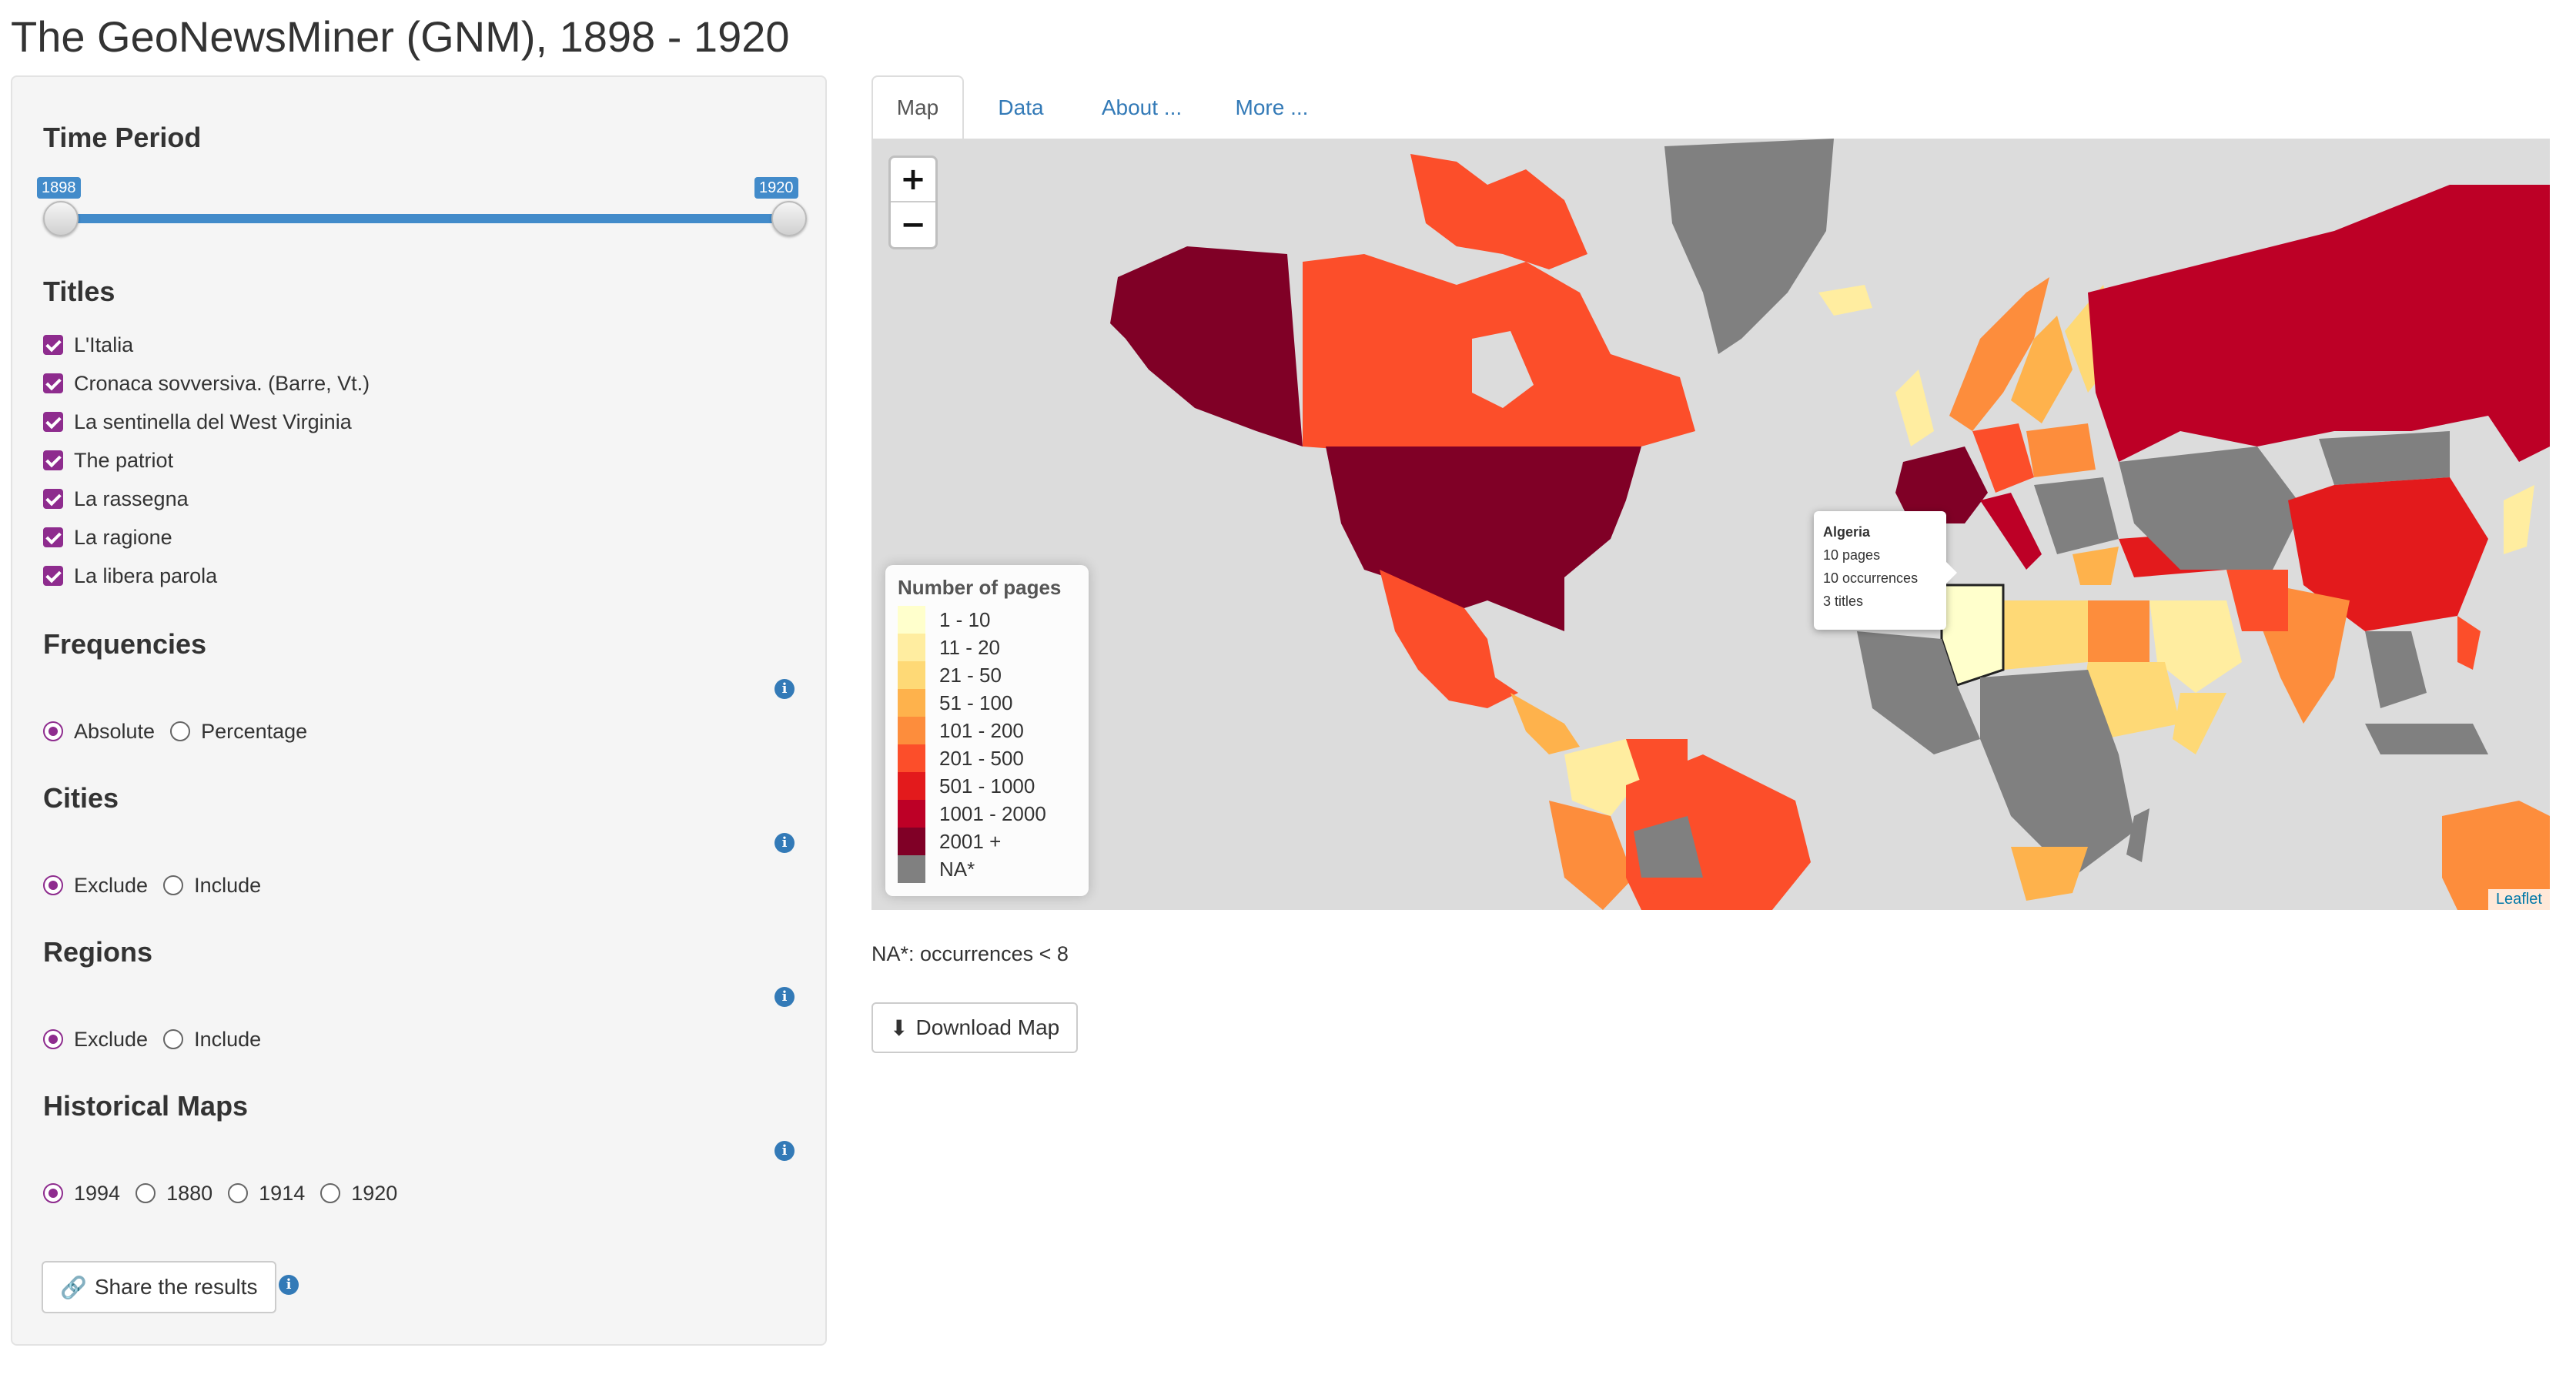 The width and height of the screenshot is (2576, 1398). What do you see at coordinates (1545, 723) in the screenshot?
I see `country-central-america` at bounding box center [1545, 723].